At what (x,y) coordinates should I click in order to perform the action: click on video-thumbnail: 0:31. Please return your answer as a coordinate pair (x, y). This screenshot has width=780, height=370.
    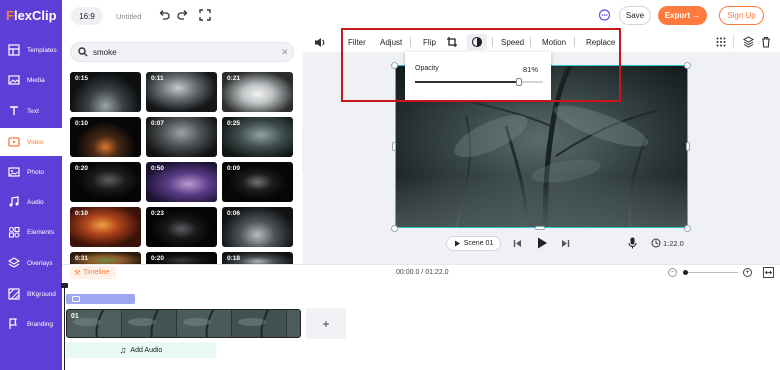
    Looking at the image, I should click on (105, 258).